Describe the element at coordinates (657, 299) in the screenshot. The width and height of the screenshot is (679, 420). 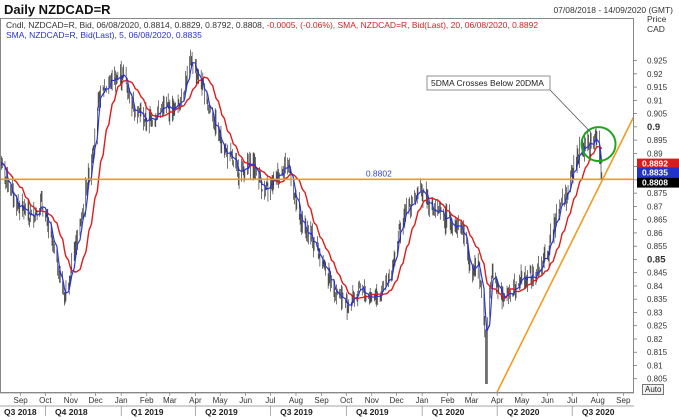
I see `y-tick-label: 0.835` at that location.